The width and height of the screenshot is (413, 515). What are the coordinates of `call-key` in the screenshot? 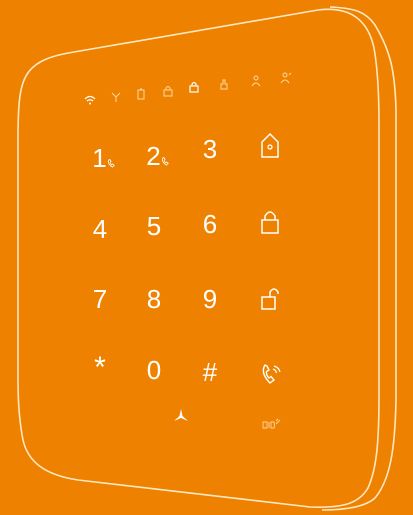 It's located at (271, 374).